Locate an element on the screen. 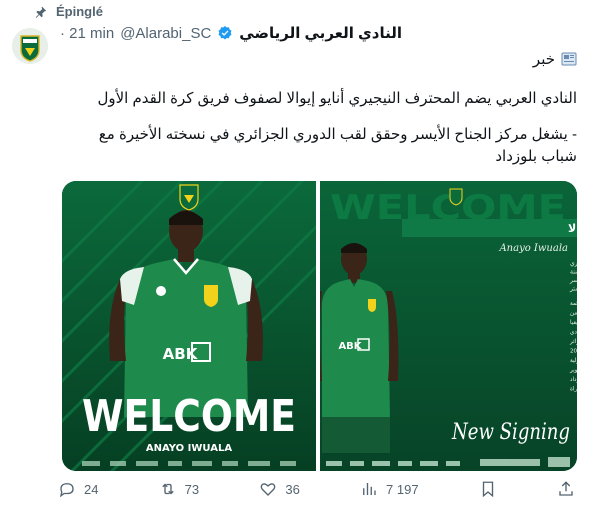 The height and width of the screenshot is (507, 591). like-count: 36 is located at coordinates (292, 489).